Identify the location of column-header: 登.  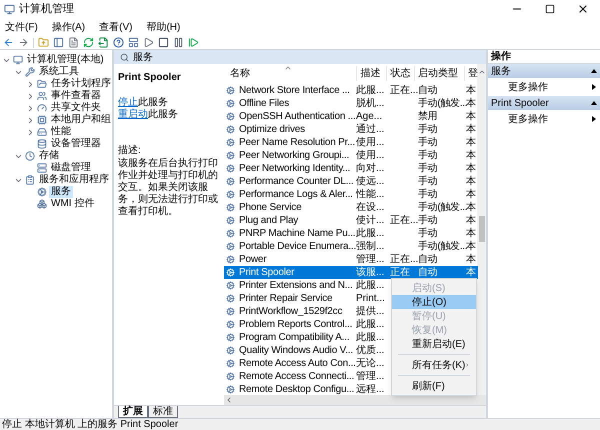
(471, 73).